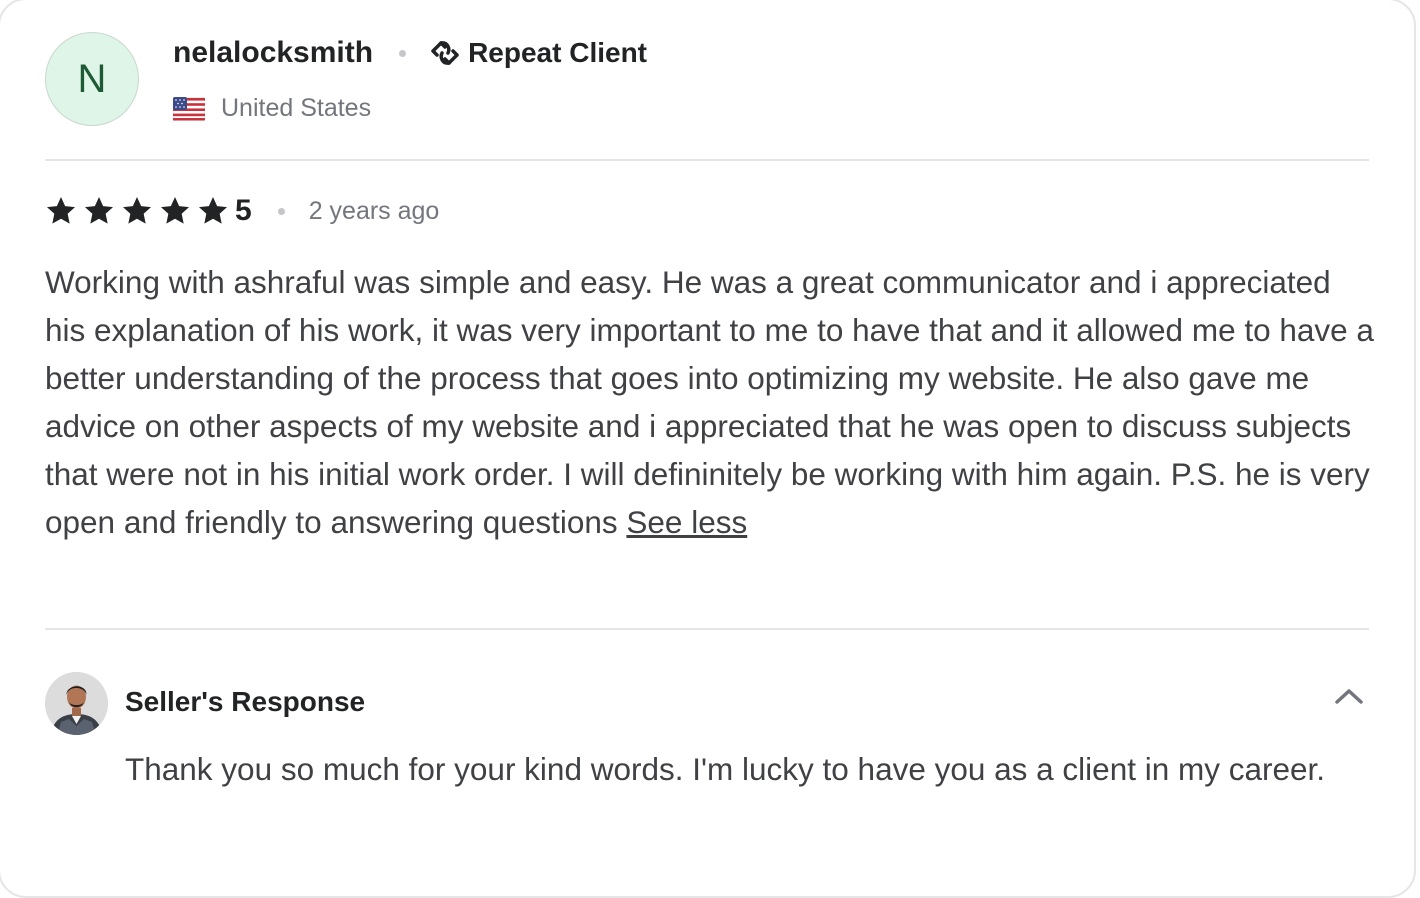 This screenshot has height=898, width=1420. Describe the element at coordinates (410, 53) in the screenshot. I see `reviewer-name-row: nelalocksmith Repeat Client` at that location.